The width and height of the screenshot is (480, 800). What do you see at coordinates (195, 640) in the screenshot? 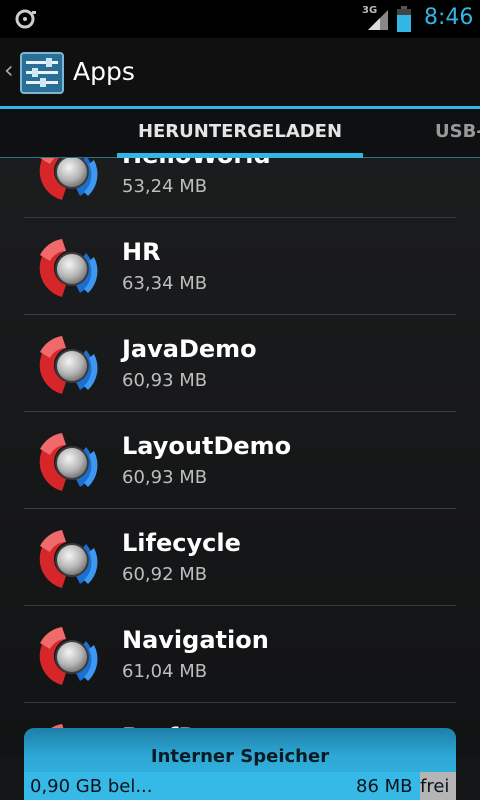
I see `app-name: Navigation` at bounding box center [195, 640].